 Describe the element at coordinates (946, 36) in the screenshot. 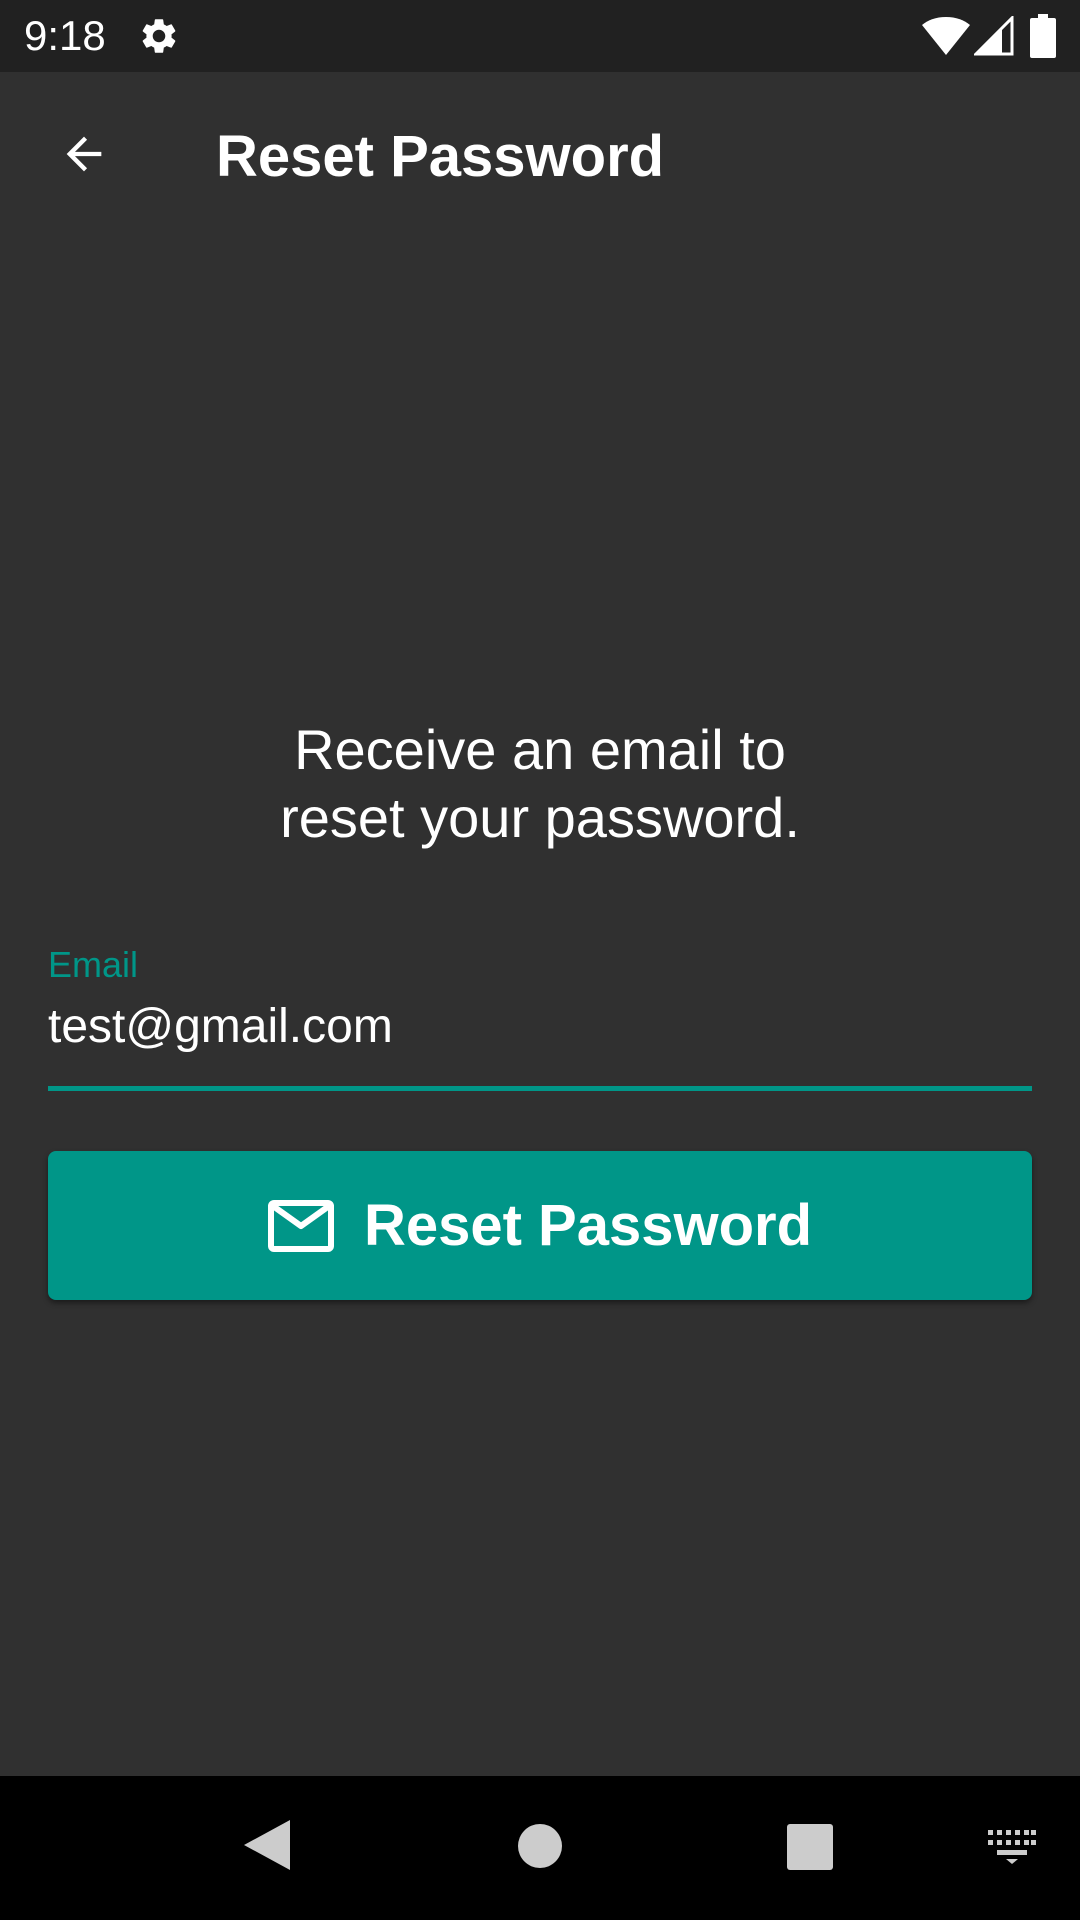

I see `wifi-icon` at that location.